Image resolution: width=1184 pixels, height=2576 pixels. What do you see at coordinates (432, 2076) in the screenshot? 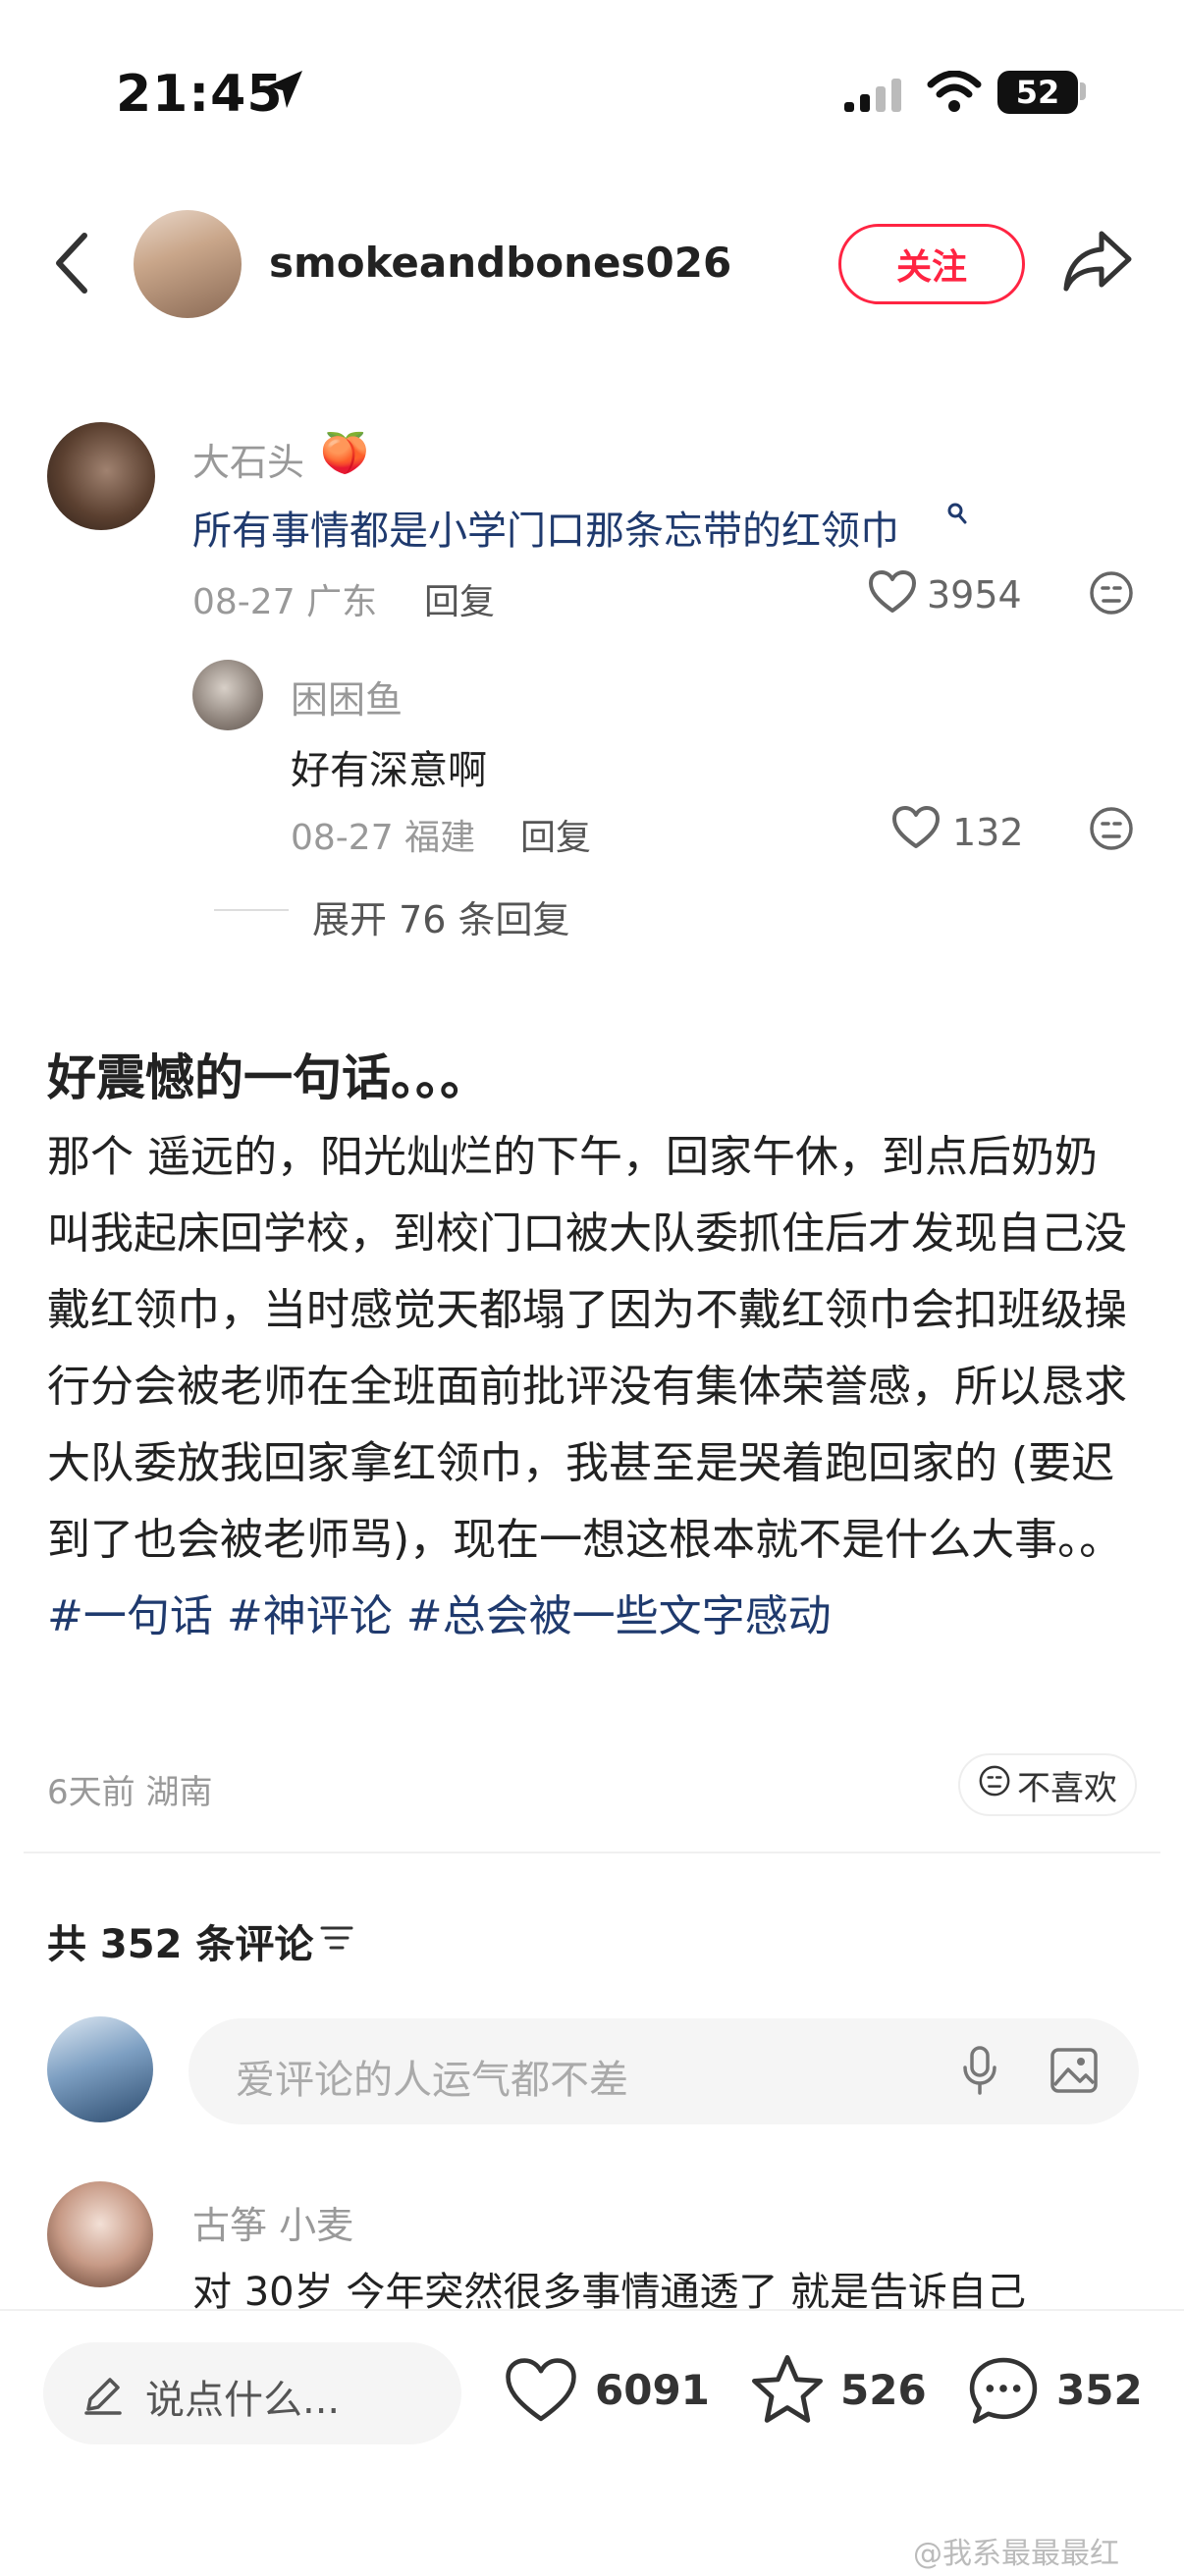
I see `comment-input-placeholder: 爱评论的人运气都不差` at bounding box center [432, 2076].